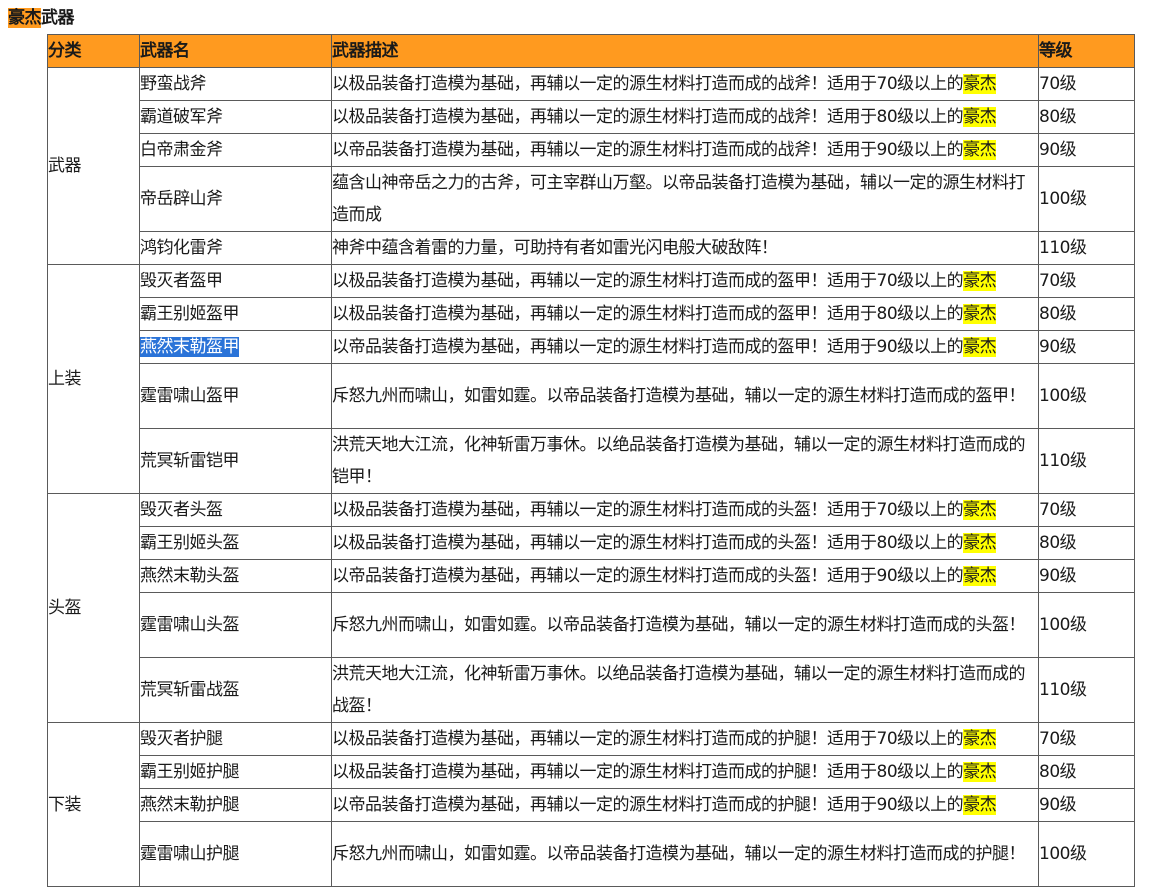 Image resolution: width=1170 pixels, height=887 pixels. I want to click on weapon-description: 以极品装备打造模为基础，再辅以一定的源生材料打造而成的头盔！适用于80级以上的, so click(648, 543).